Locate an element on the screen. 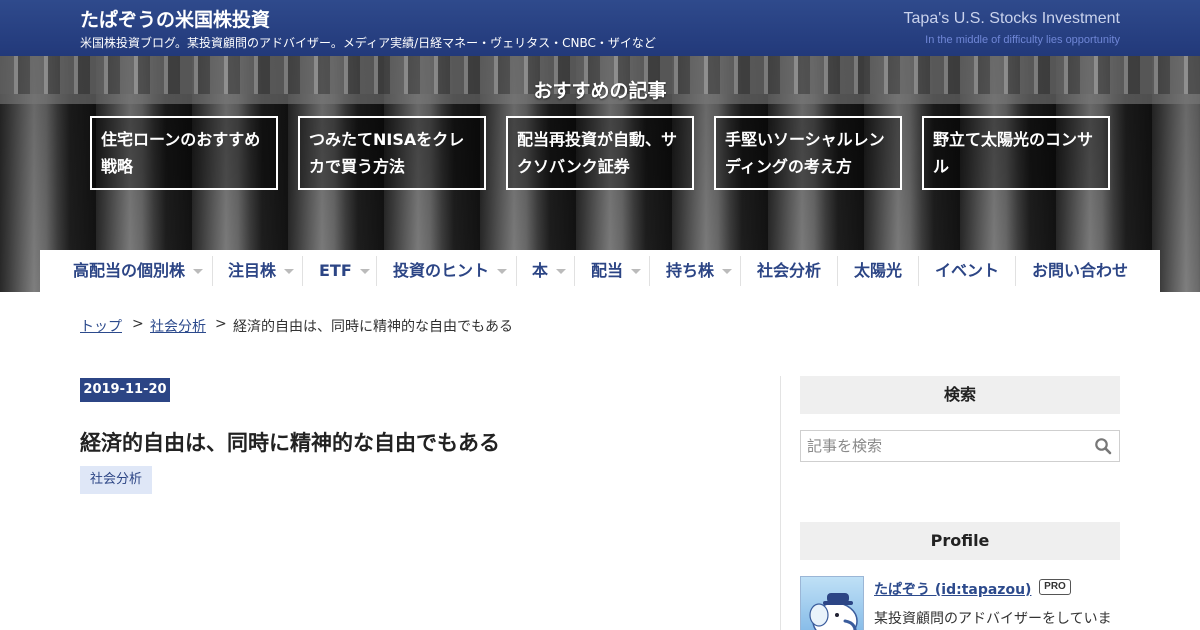 The image size is (1200, 630). featured-article-2: つみたてNISAをクレカで買う方法 is located at coordinates (392, 153).